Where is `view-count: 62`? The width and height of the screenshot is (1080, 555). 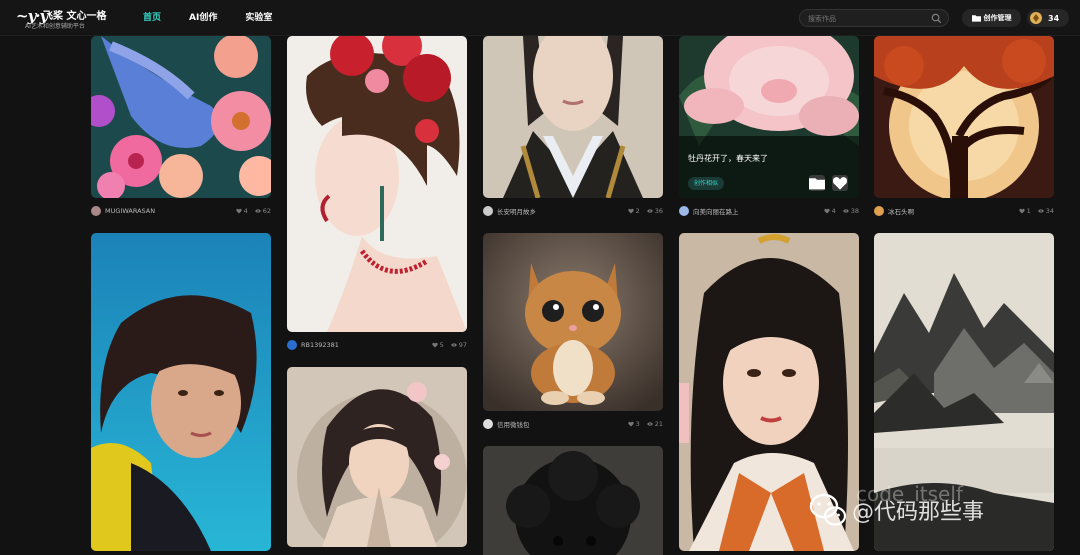
view-count: 62 is located at coordinates (266, 211).